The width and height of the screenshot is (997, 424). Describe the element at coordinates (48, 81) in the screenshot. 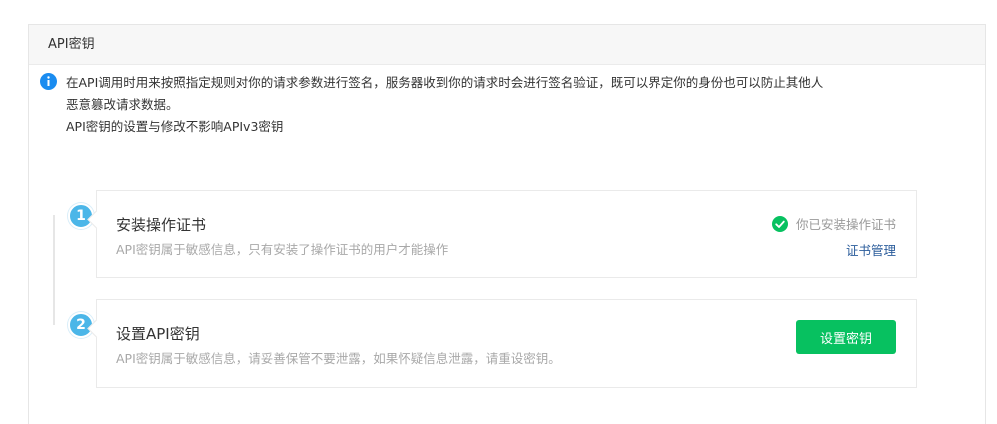

I see `info-icon` at that location.